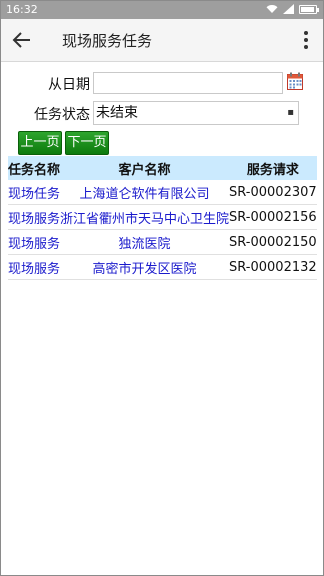 Image resolution: width=324 pixels, height=576 pixels. Describe the element at coordinates (145, 242) in the screenshot. I see `customer-name-link: 独流医院` at that location.